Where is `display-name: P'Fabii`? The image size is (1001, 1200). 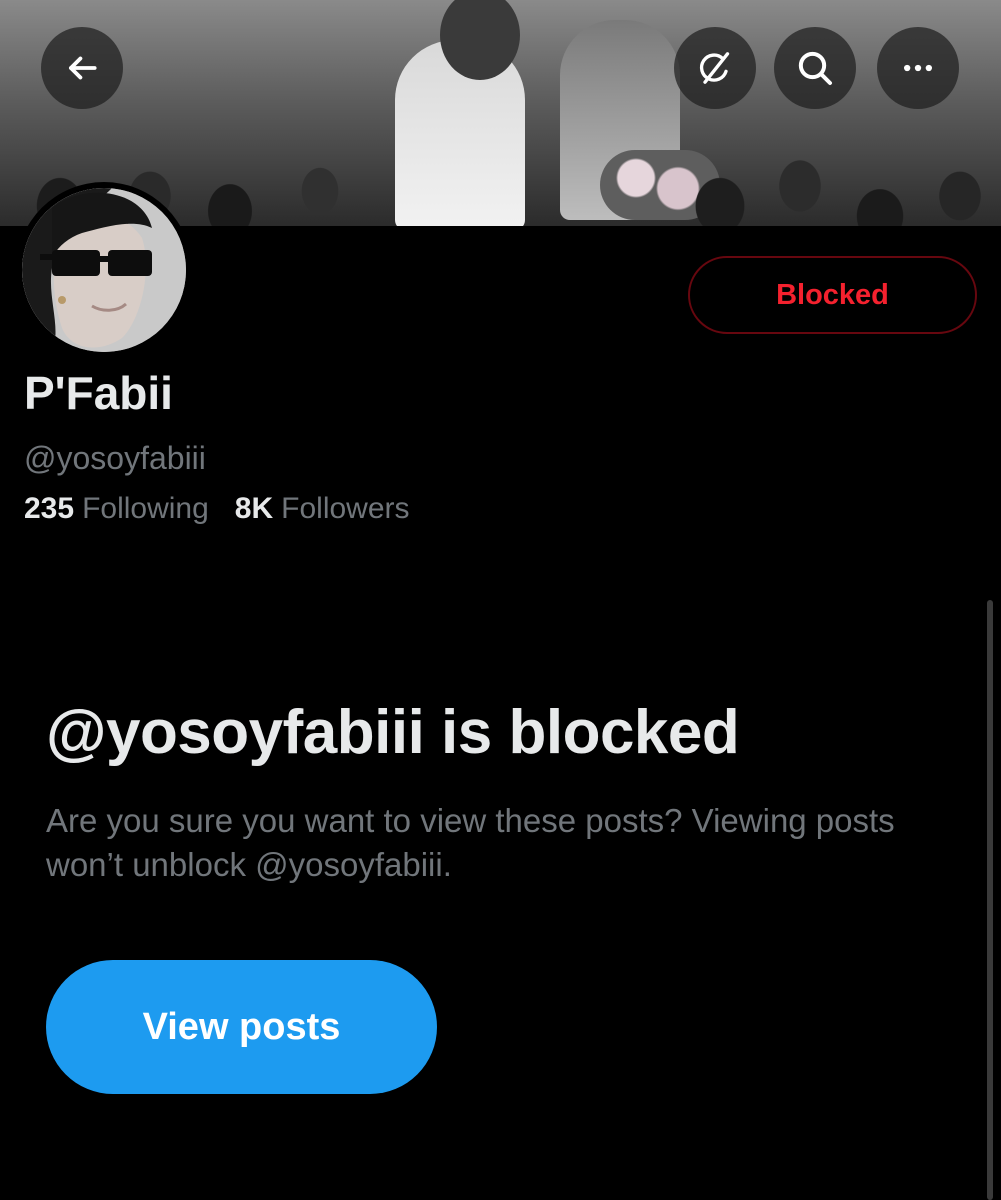 display-name: P'Fabii is located at coordinates (98, 393).